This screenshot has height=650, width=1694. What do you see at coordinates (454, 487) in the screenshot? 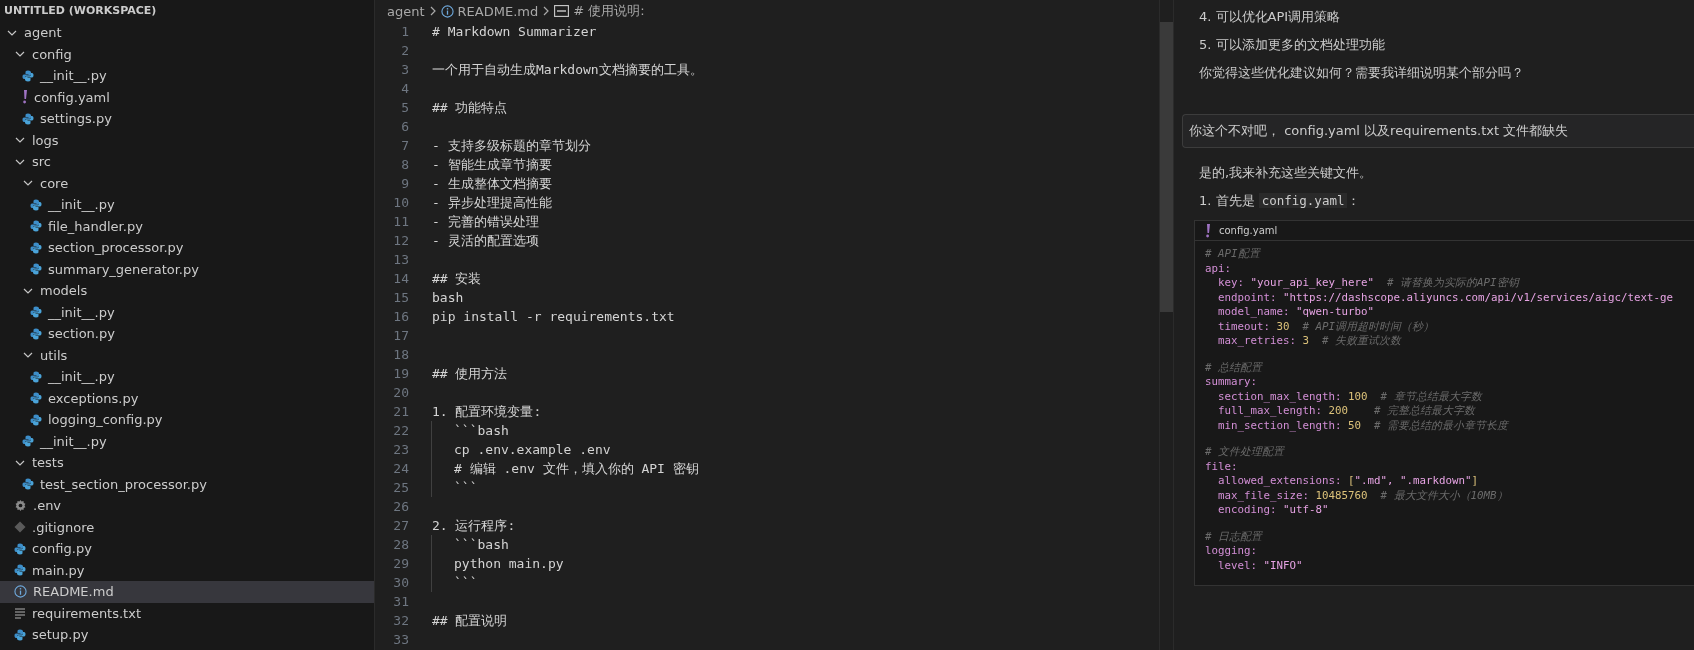
I see `code-line: ```` at bounding box center [454, 487].